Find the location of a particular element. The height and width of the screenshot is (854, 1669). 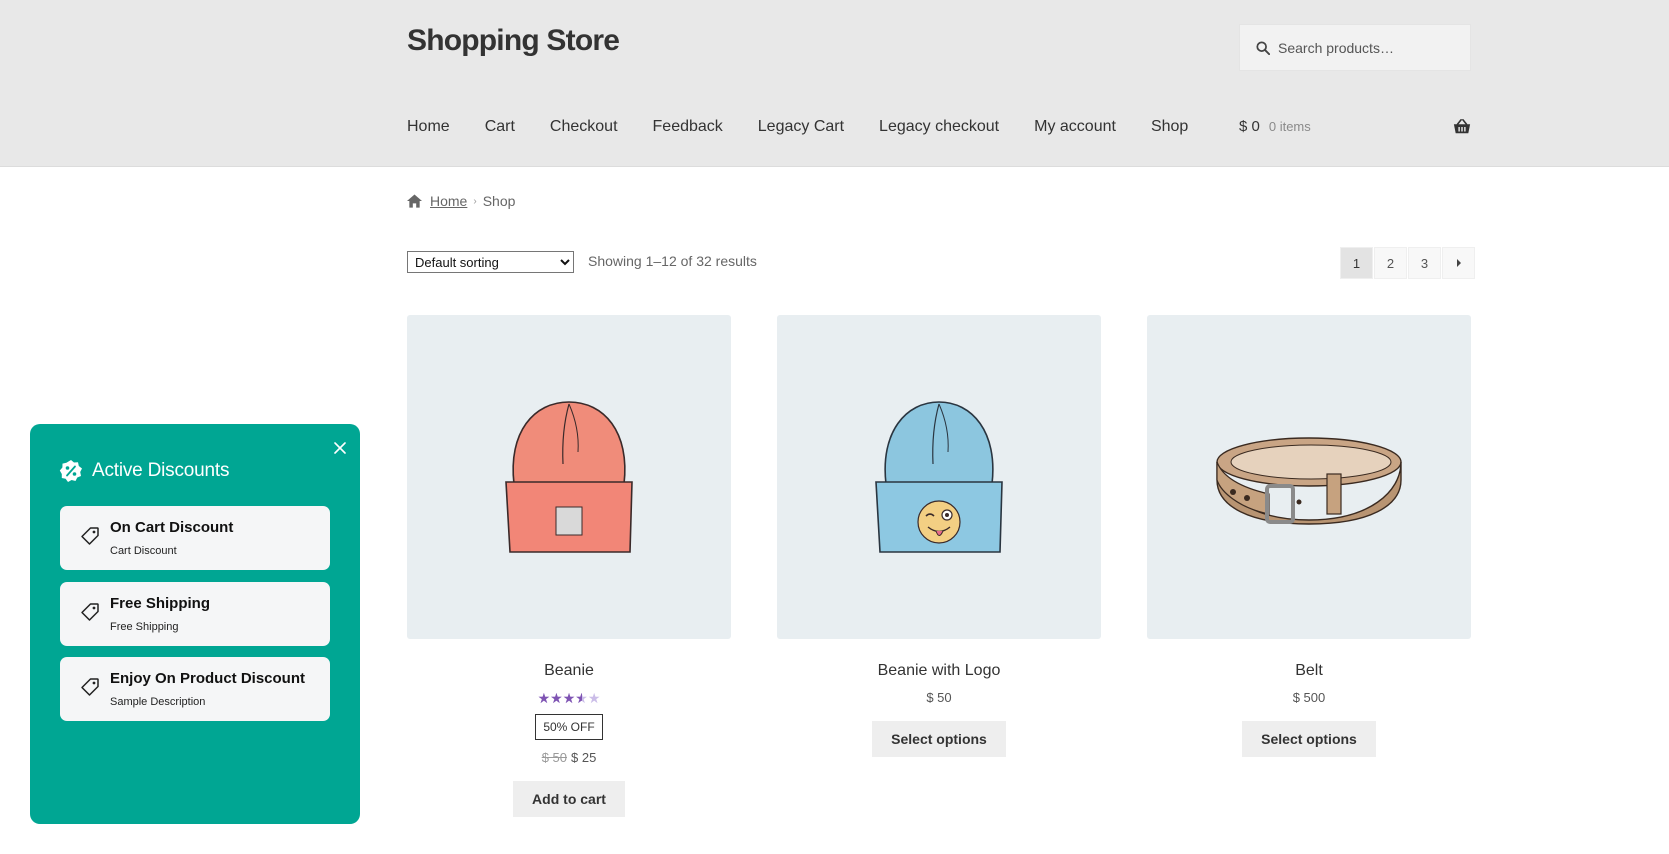

result-count: Showing 1–12 of 32 results is located at coordinates (672, 261).